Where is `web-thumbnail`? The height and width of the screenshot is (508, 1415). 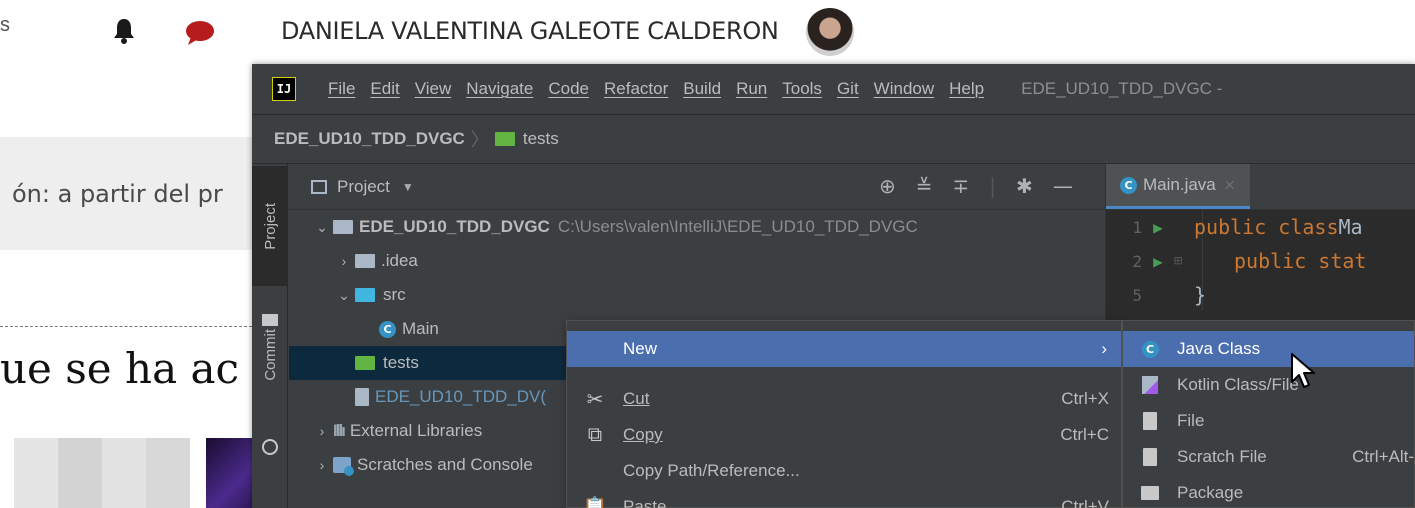 web-thumbnail is located at coordinates (102, 473).